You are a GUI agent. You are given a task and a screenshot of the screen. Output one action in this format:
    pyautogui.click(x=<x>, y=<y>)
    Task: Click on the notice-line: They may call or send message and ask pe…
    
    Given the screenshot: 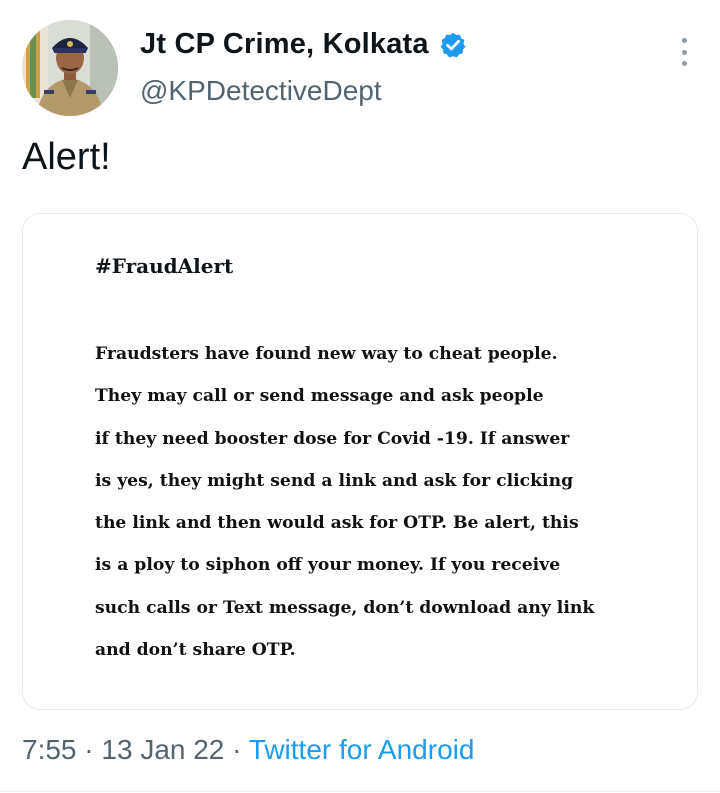 What is the action you would take?
    pyautogui.click(x=319, y=396)
    